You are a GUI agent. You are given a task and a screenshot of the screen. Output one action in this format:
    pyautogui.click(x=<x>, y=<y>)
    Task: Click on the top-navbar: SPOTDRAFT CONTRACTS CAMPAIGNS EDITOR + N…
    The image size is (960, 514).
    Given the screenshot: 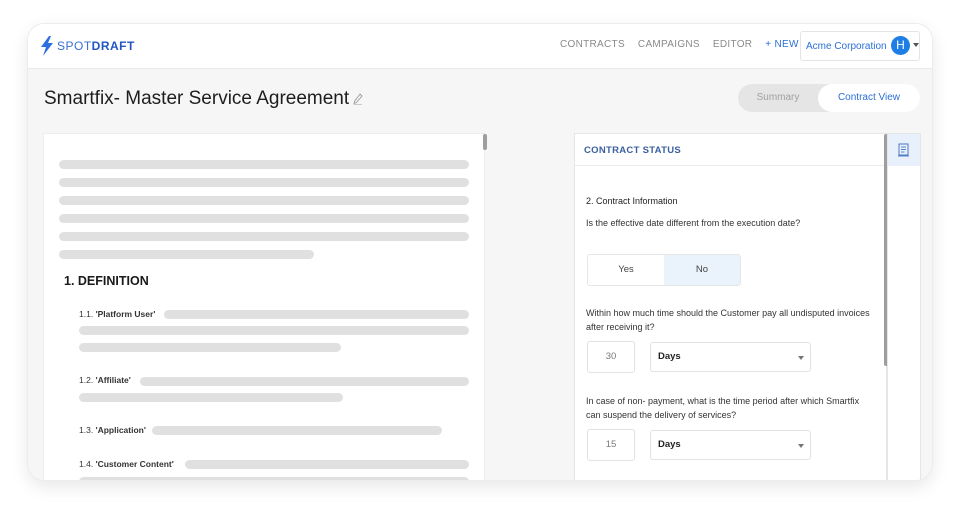 What is the action you would take?
    pyautogui.click(x=480, y=46)
    